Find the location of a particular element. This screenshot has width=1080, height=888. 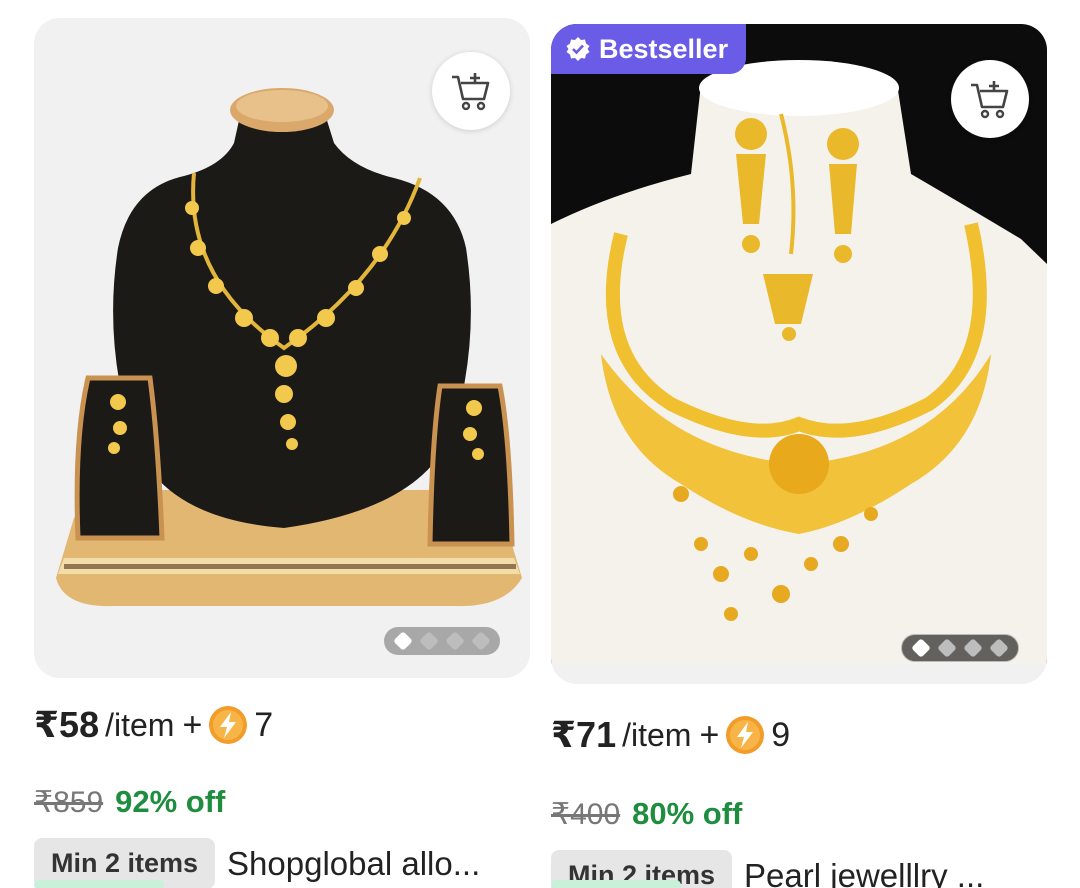

product-price: ₹71 is located at coordinates (584, 734).